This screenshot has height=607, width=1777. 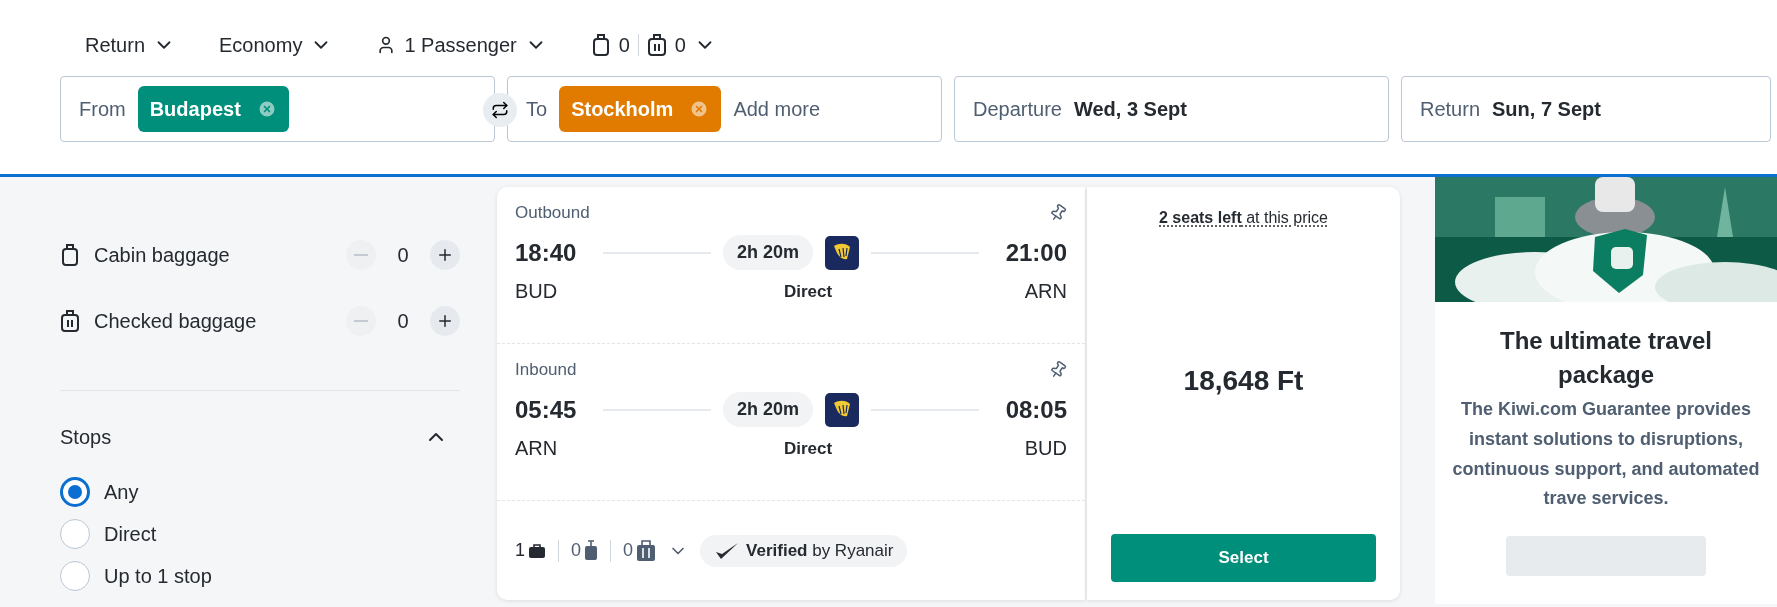 I want to click on departure-time: 18:40, so click(x=546, y=252).